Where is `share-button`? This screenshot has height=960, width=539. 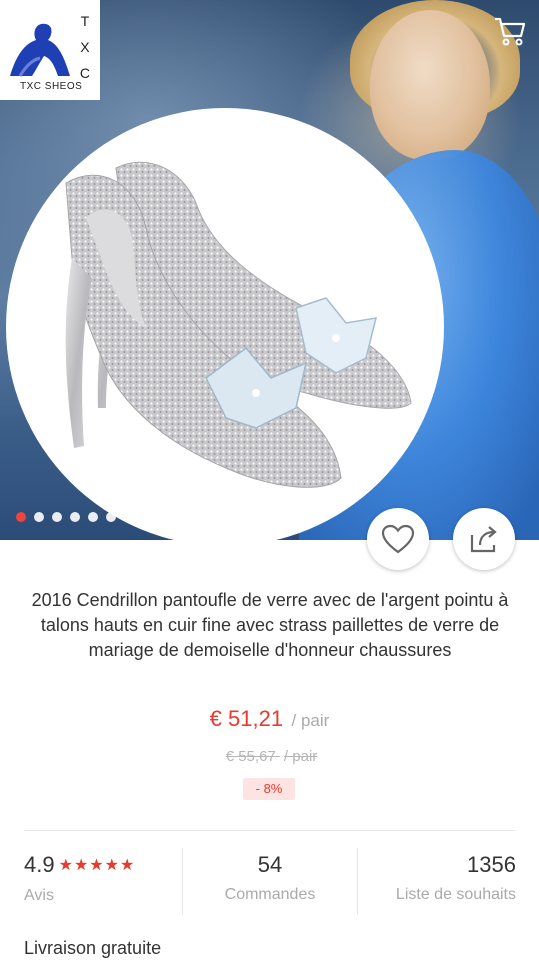
share-button is located at coordinates (484, 539).